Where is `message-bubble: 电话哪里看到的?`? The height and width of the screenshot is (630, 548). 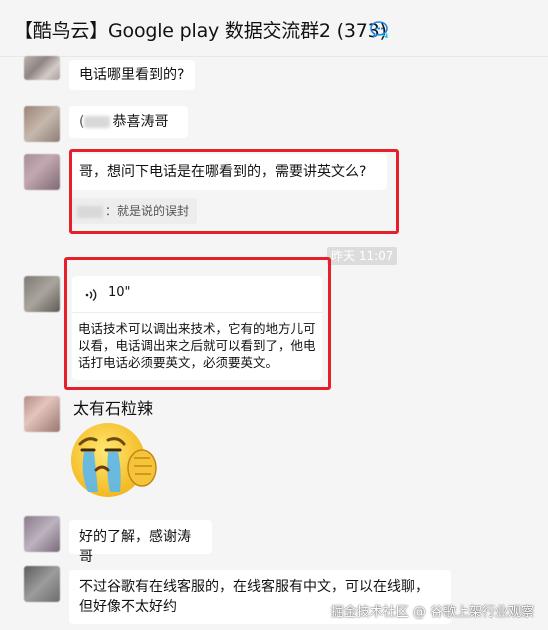 message-bubble: 电话哪里看到的? is located at coordinates (132, 75).